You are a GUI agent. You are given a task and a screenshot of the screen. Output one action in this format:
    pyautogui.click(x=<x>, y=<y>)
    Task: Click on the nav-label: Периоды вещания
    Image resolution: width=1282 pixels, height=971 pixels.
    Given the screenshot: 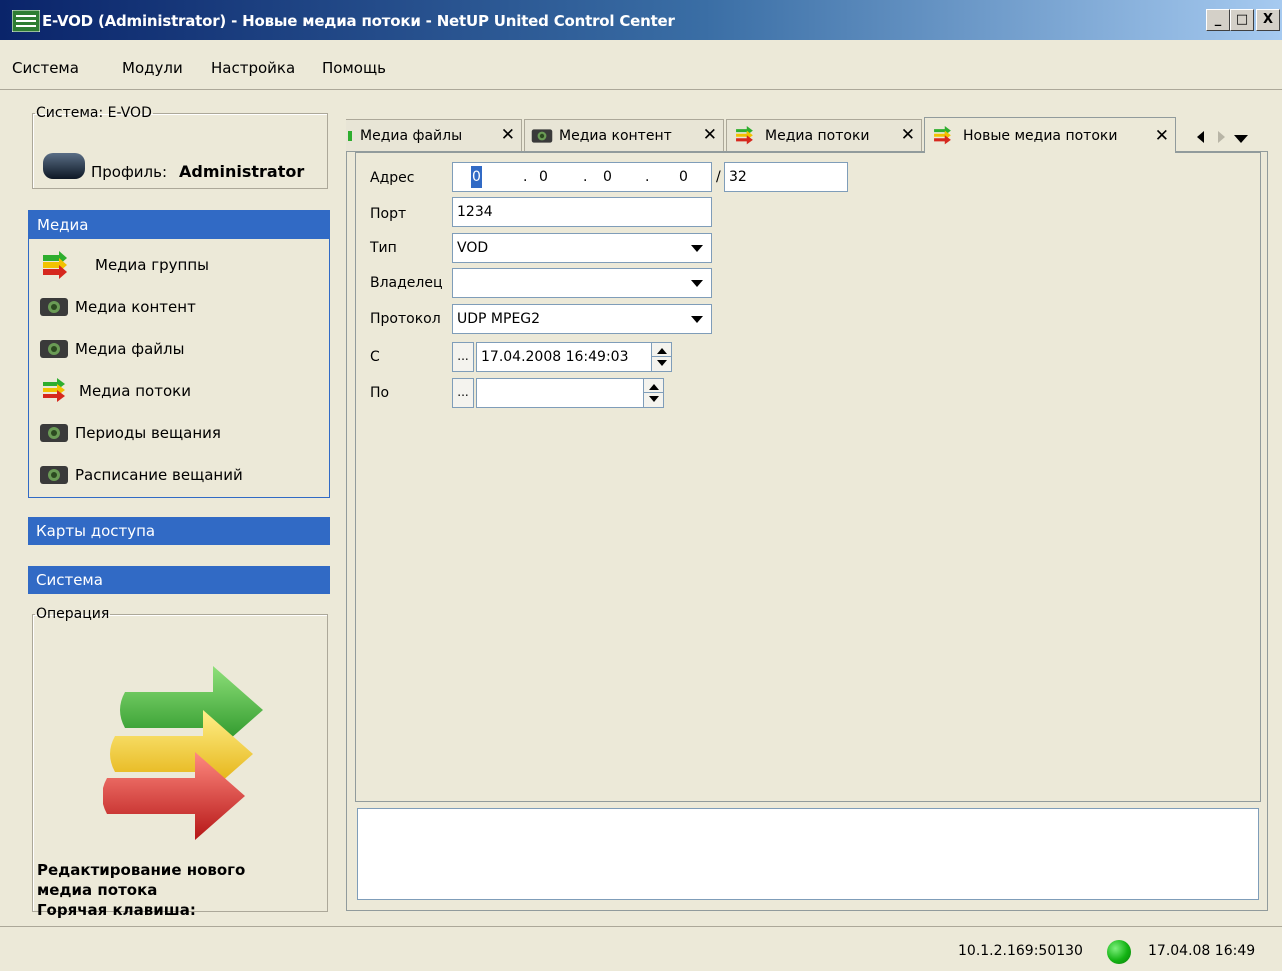 What is the action you would take?
    pyautogui.click(x=148, y=433)
    